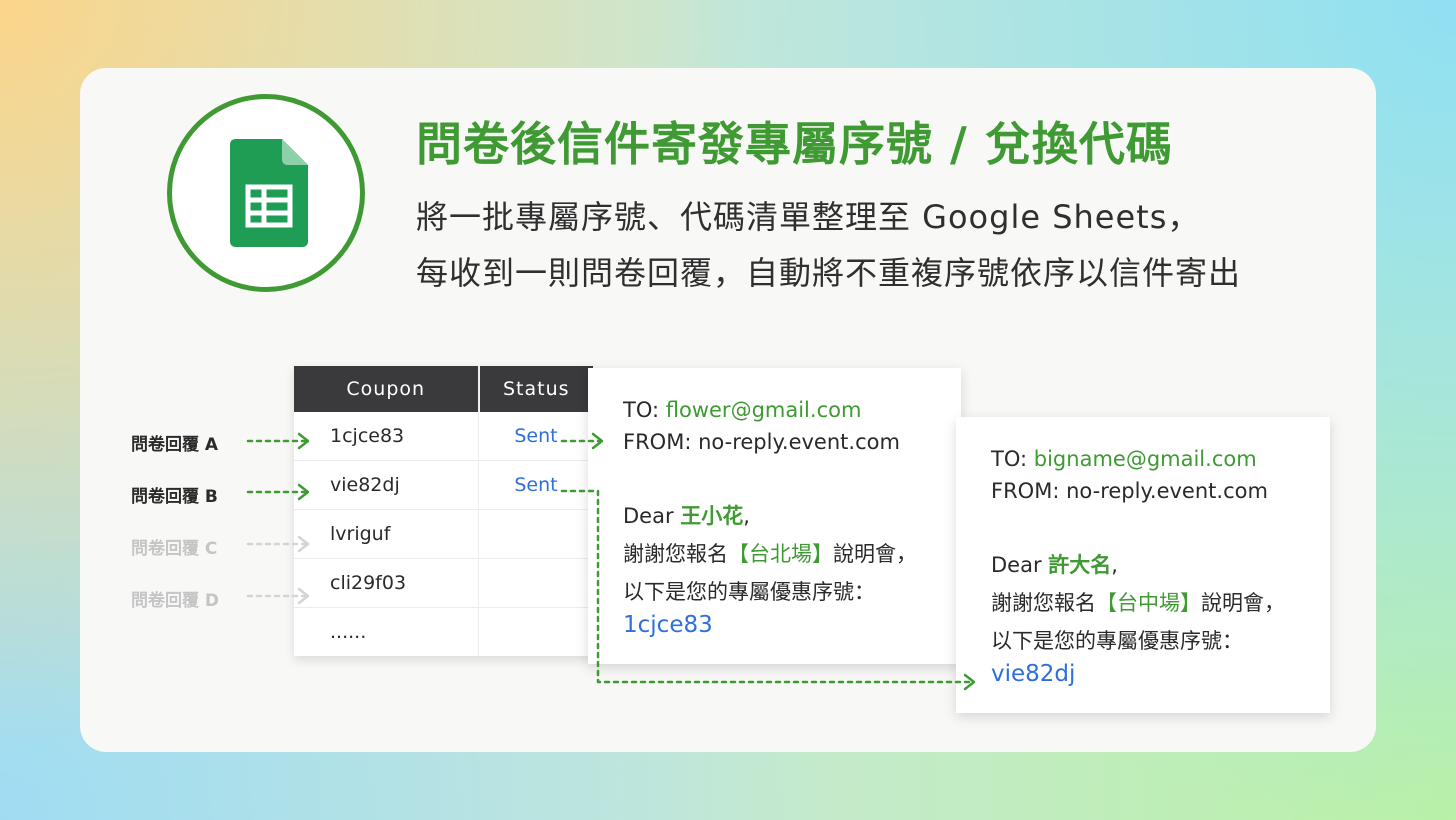  I want to click on arrow-response-a, so click(278, 441).